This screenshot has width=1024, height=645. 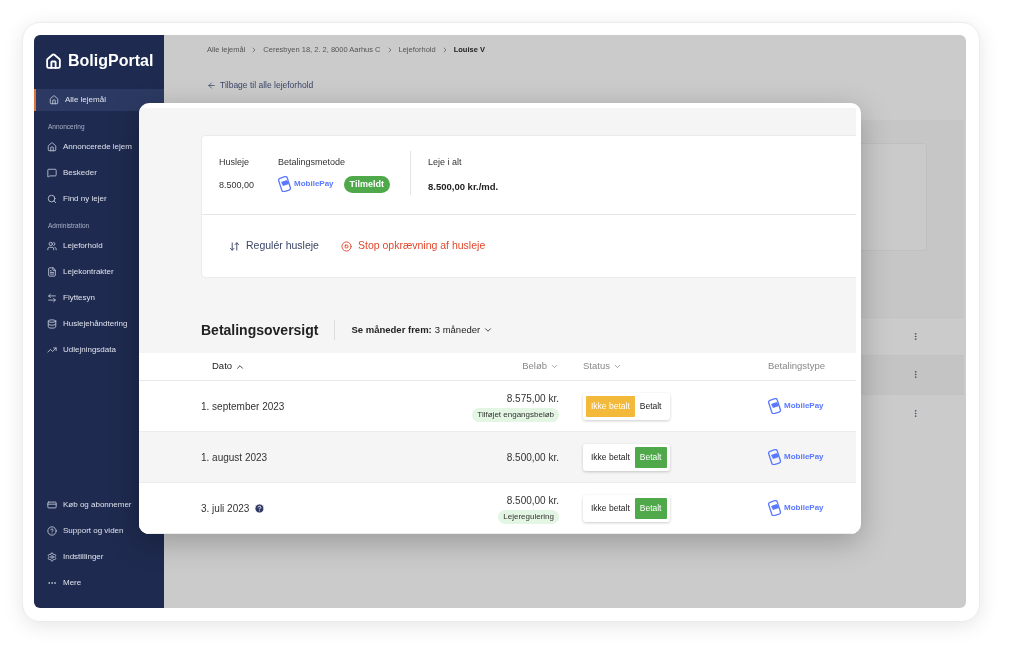 What do you see at coordinates (797, 366) in the screenshot?
I see `column-header: Betalingstype` at bounding box center [797, 366].